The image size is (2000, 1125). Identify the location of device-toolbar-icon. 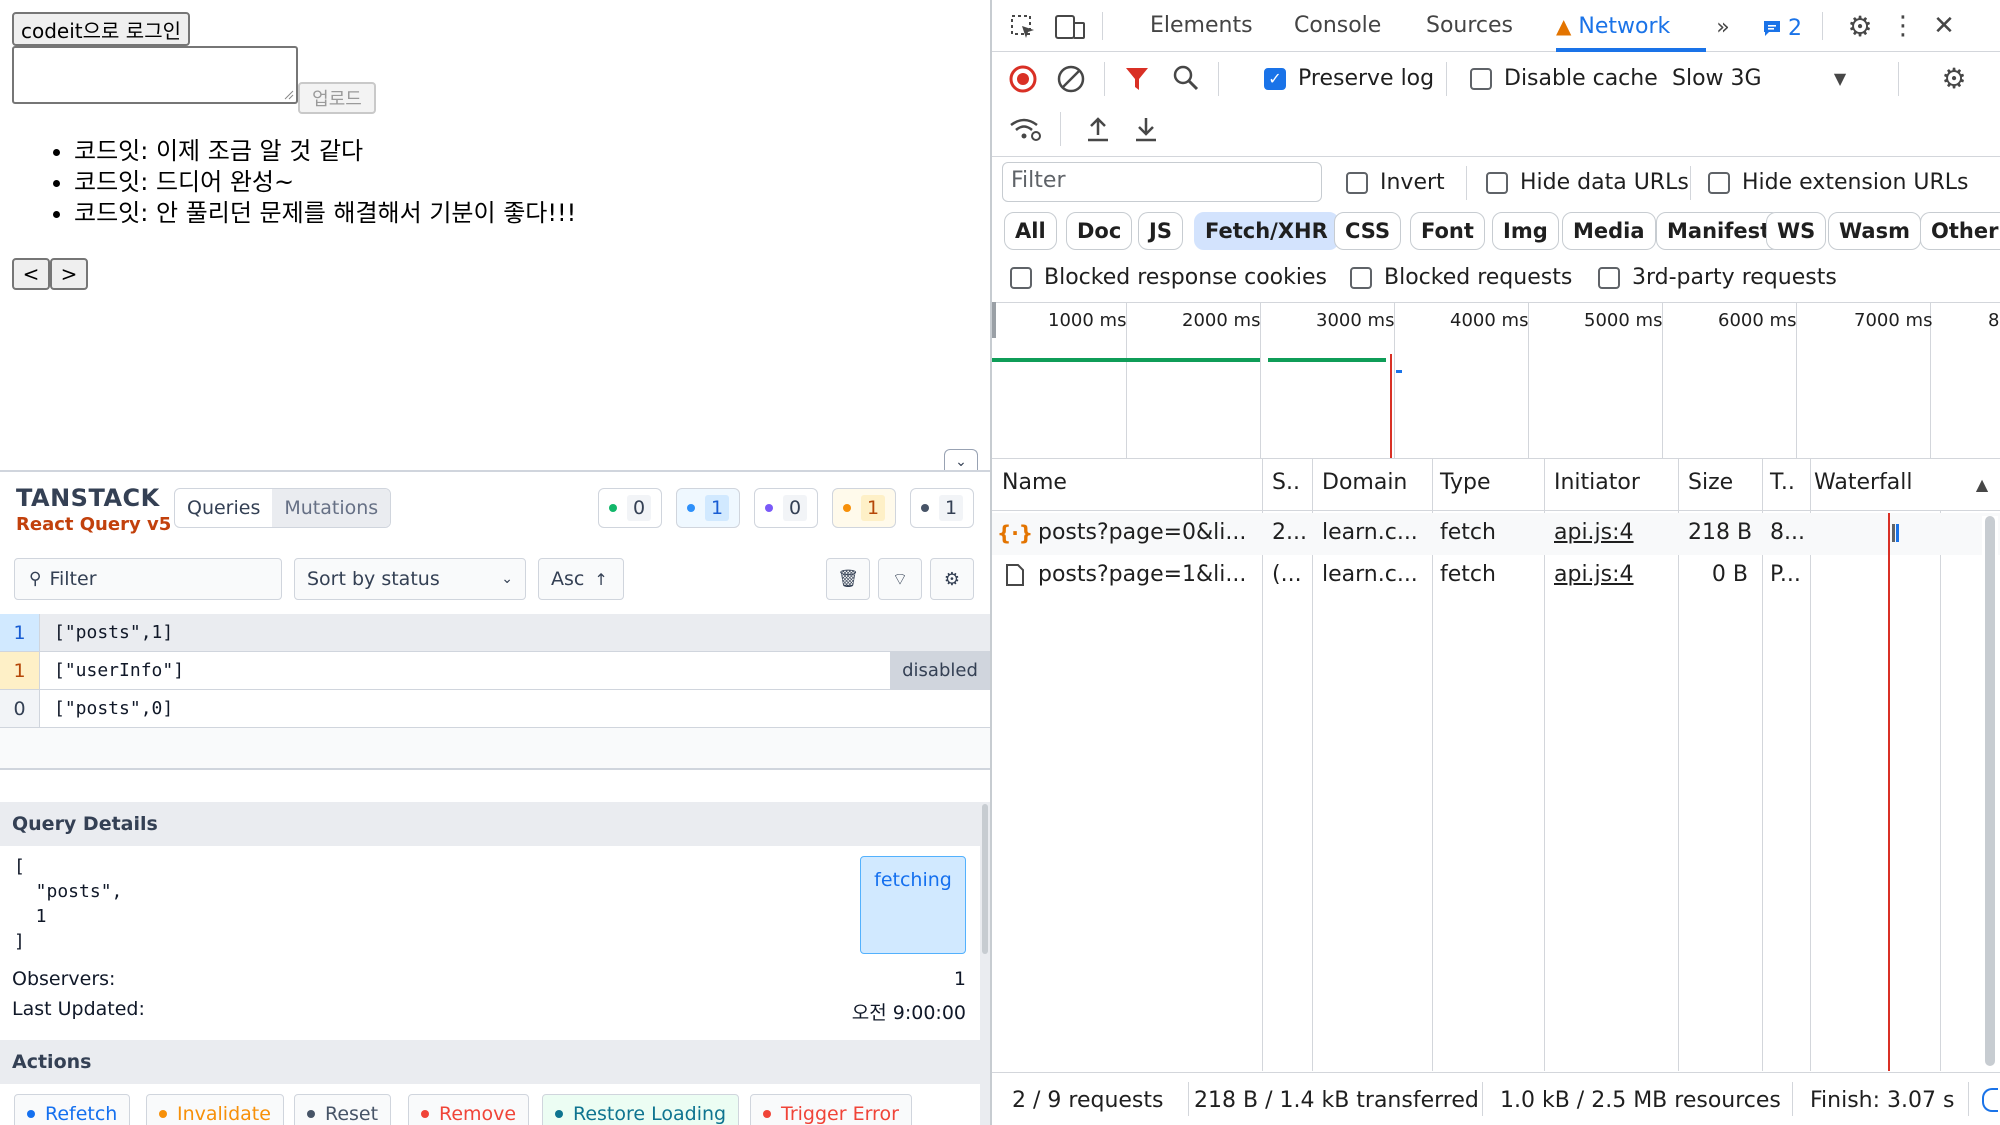
(1070, 27).